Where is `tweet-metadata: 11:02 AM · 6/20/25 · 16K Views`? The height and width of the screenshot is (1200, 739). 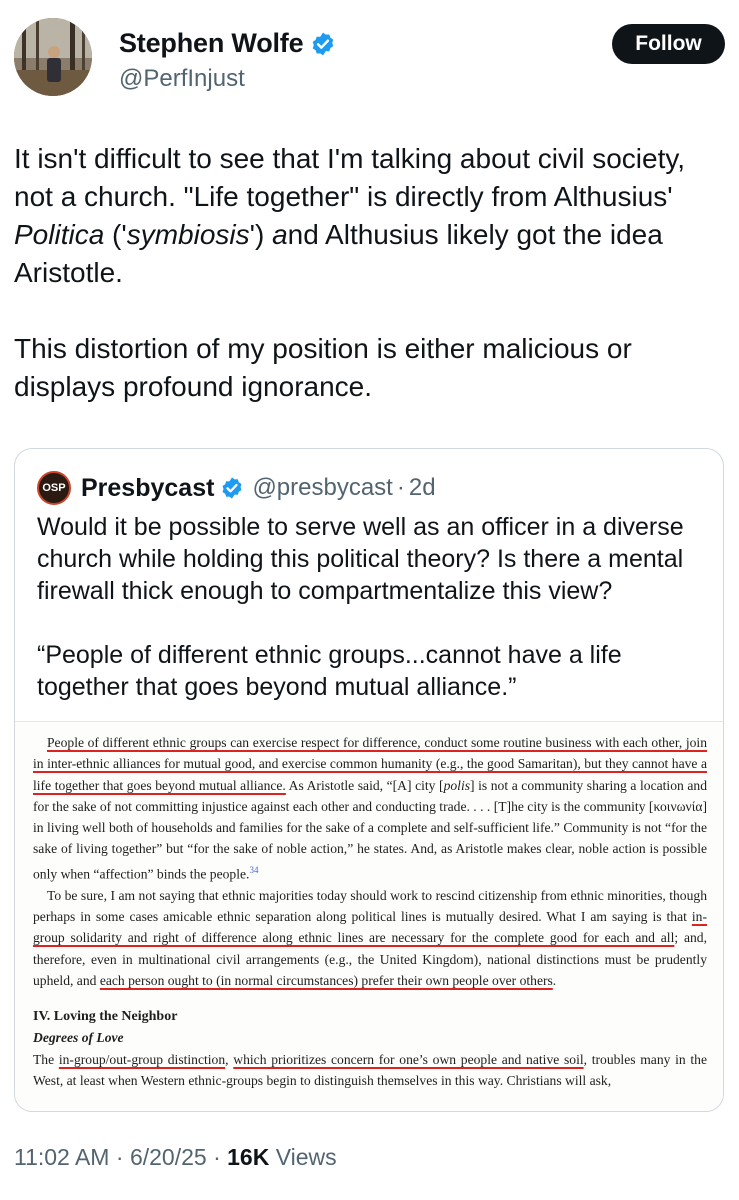
tweet-metadata: 11:02 AM · 6/20/25 · 16K Views is located at coordinates (175, 1157).